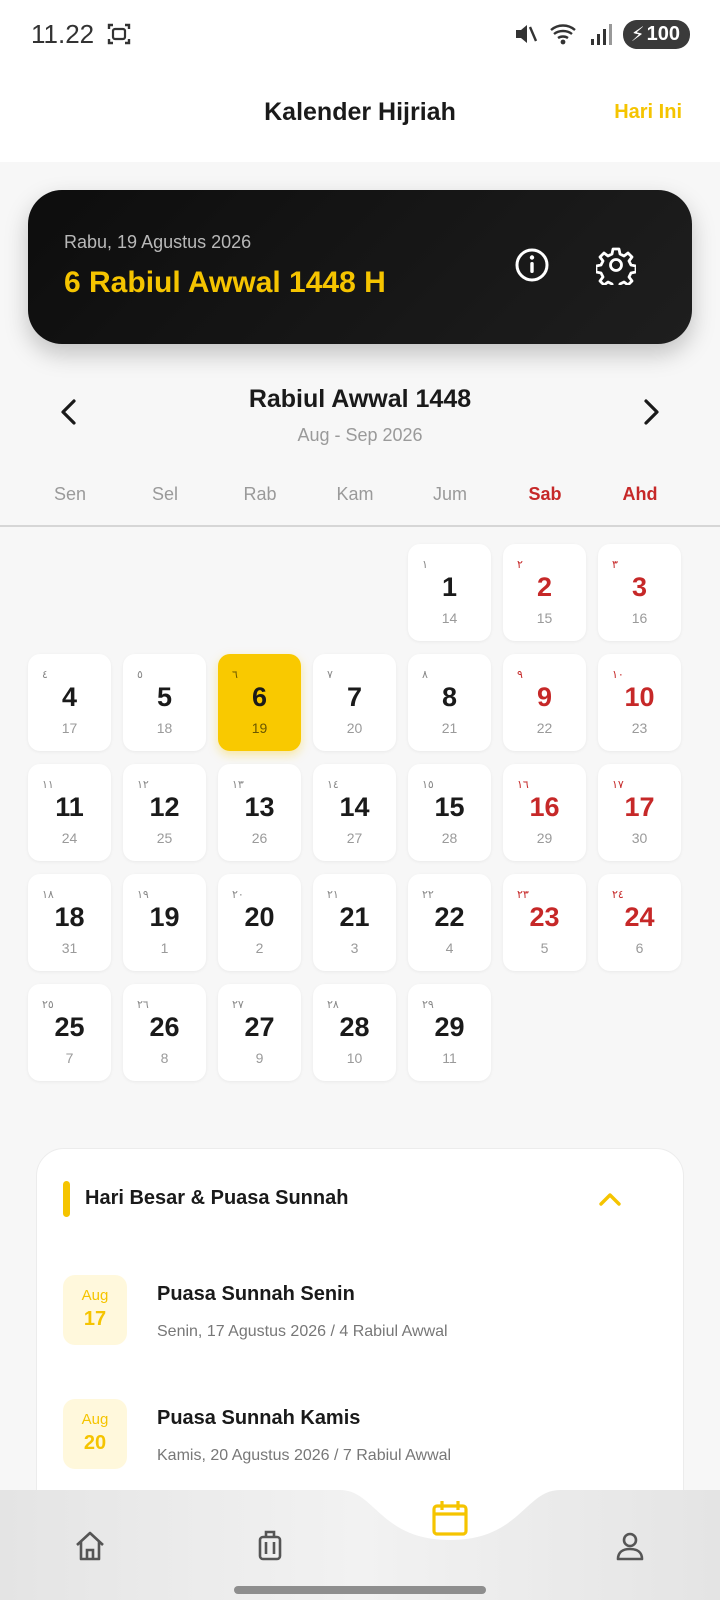 The image size is (720, 1600). What do you see at coordinates (69, 807) in the screenshot?
I see `hijri-day-number: 11` at bounding box center [69, 807].